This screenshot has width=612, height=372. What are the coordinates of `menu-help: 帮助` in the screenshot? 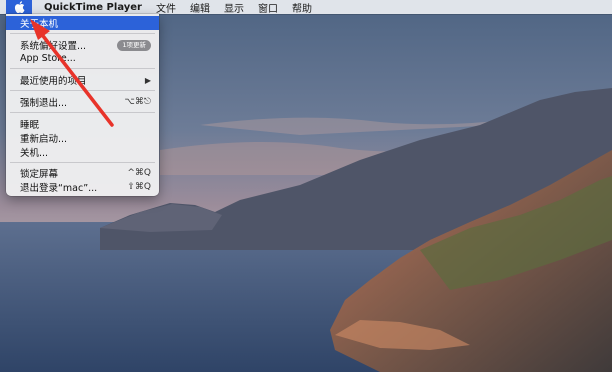 It's located at (302, 7).